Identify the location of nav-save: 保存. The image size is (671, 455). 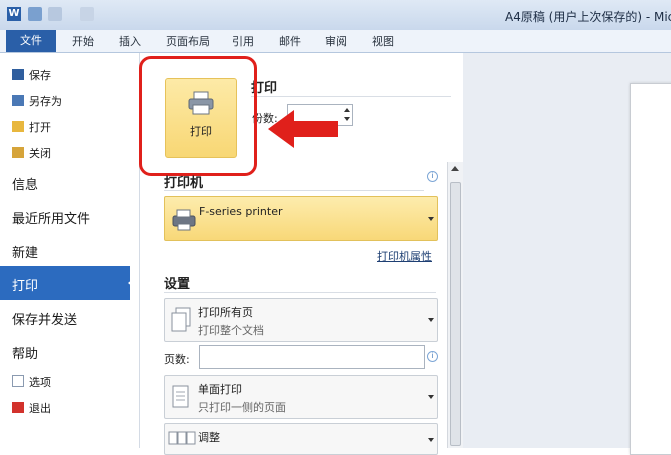
(31, 75).